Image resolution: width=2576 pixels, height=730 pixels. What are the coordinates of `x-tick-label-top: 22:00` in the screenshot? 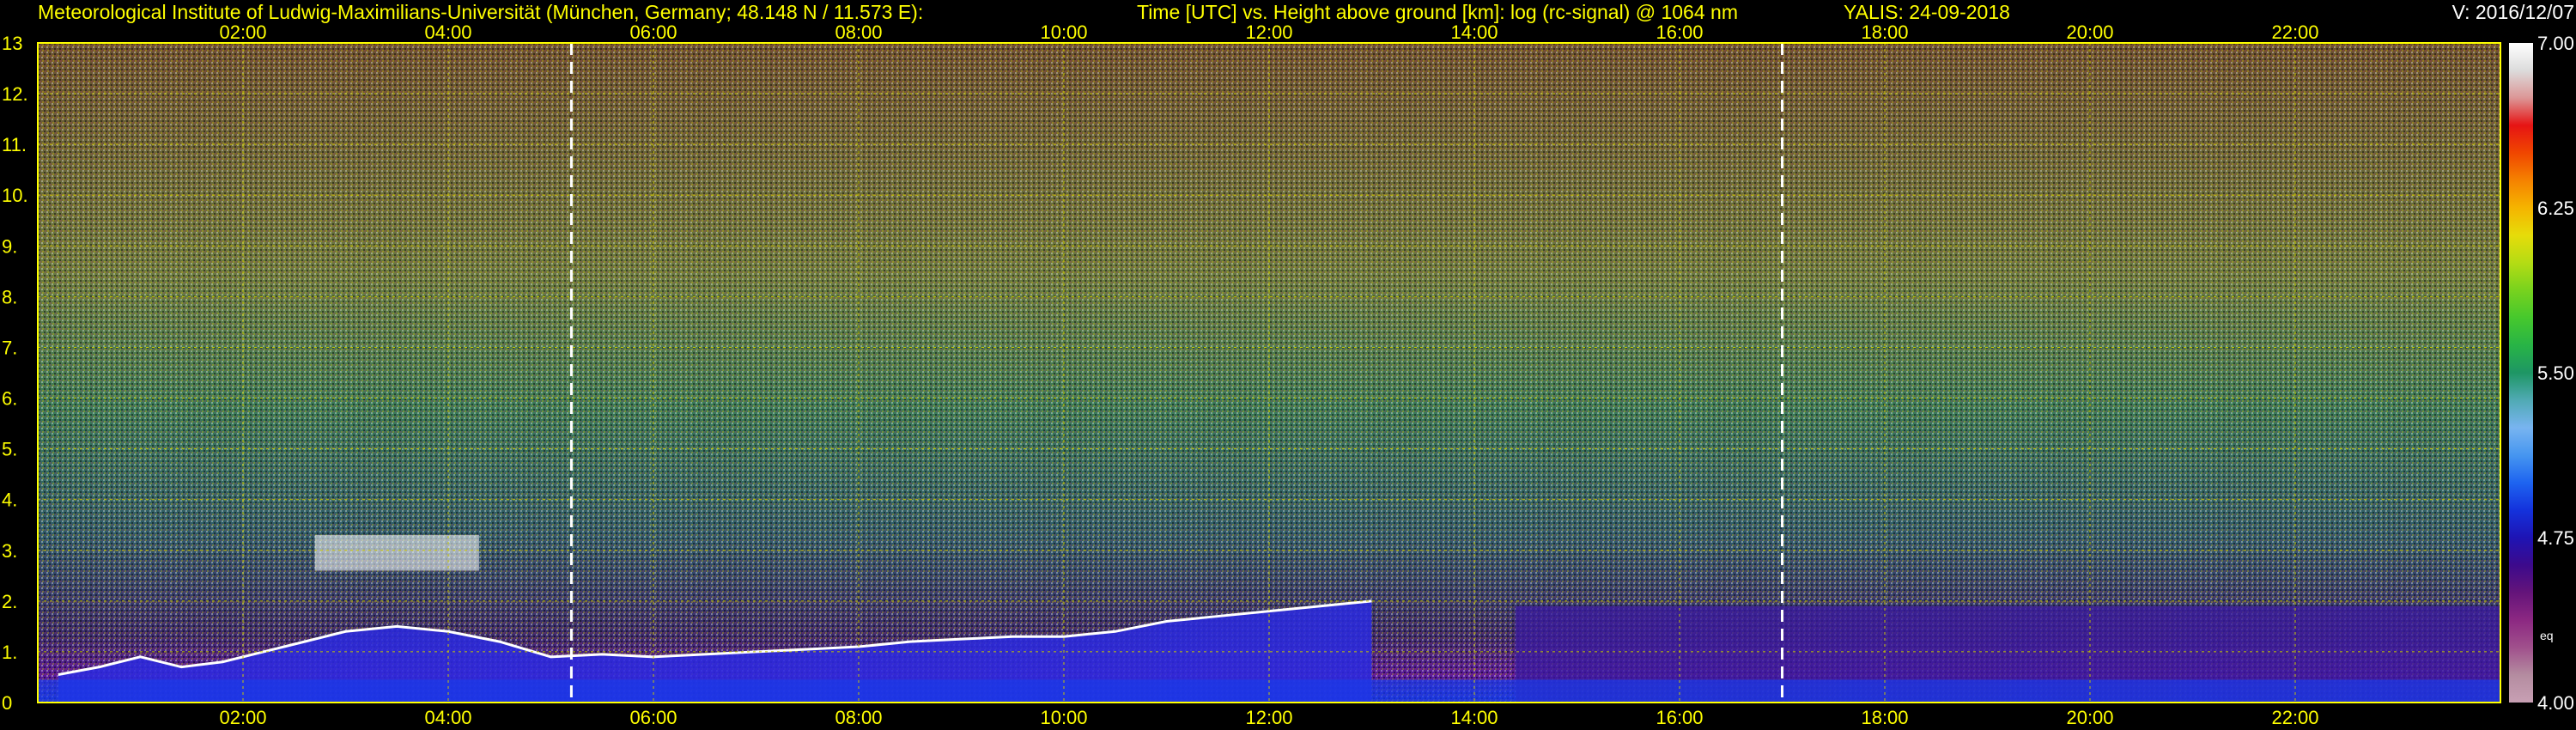 It's located at (2295, 32).